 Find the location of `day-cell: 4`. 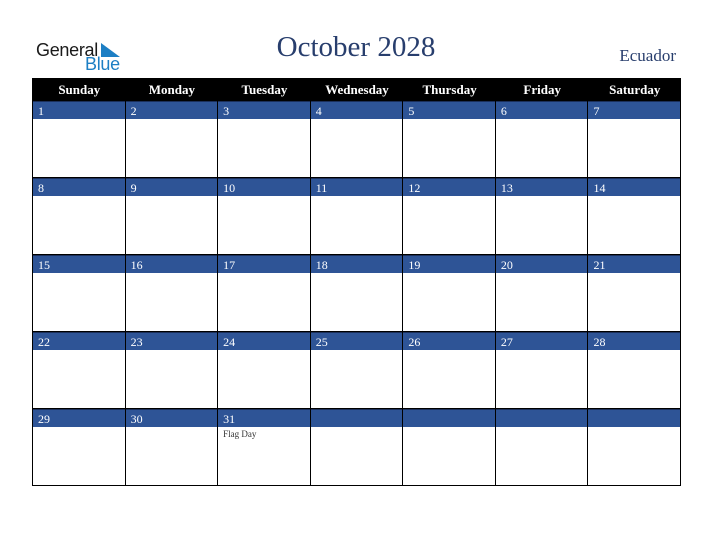

day-cell: 4 is located at coordinates (357, 139).